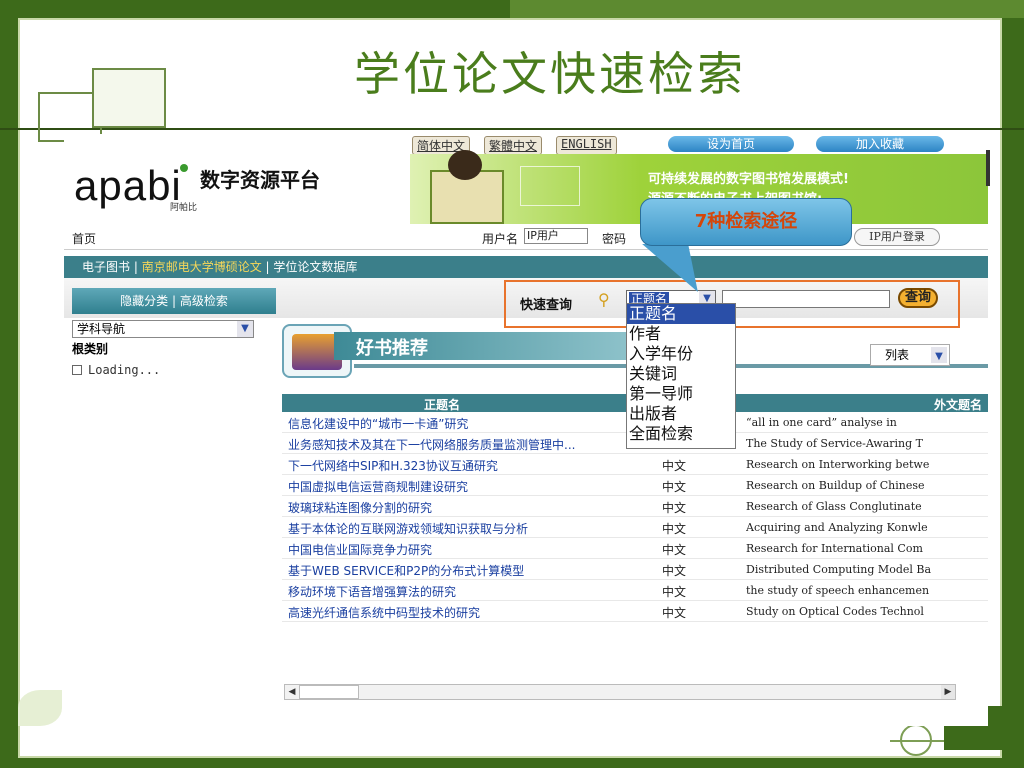 The height and width of the screenshot is (768, 1024). I want to click on add-favorite-button: 加入收藏, so click(880, 144).